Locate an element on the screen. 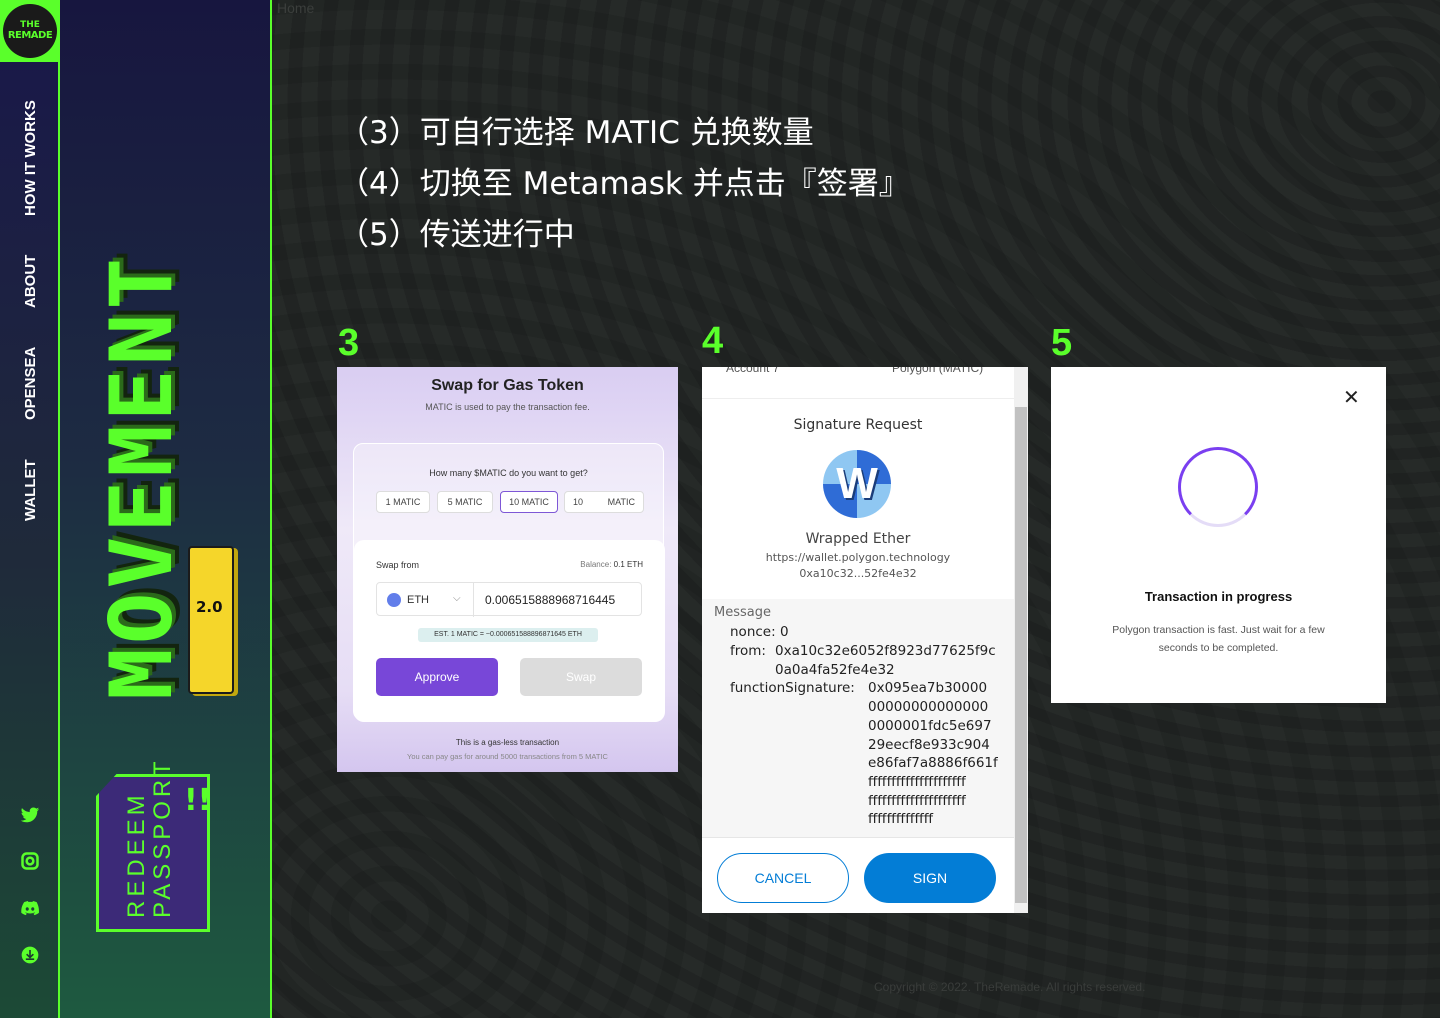  matic-options: 1 MATIC 5 MATIC 10 MATIC 10 MATIC is located at coordinates (510, 502).